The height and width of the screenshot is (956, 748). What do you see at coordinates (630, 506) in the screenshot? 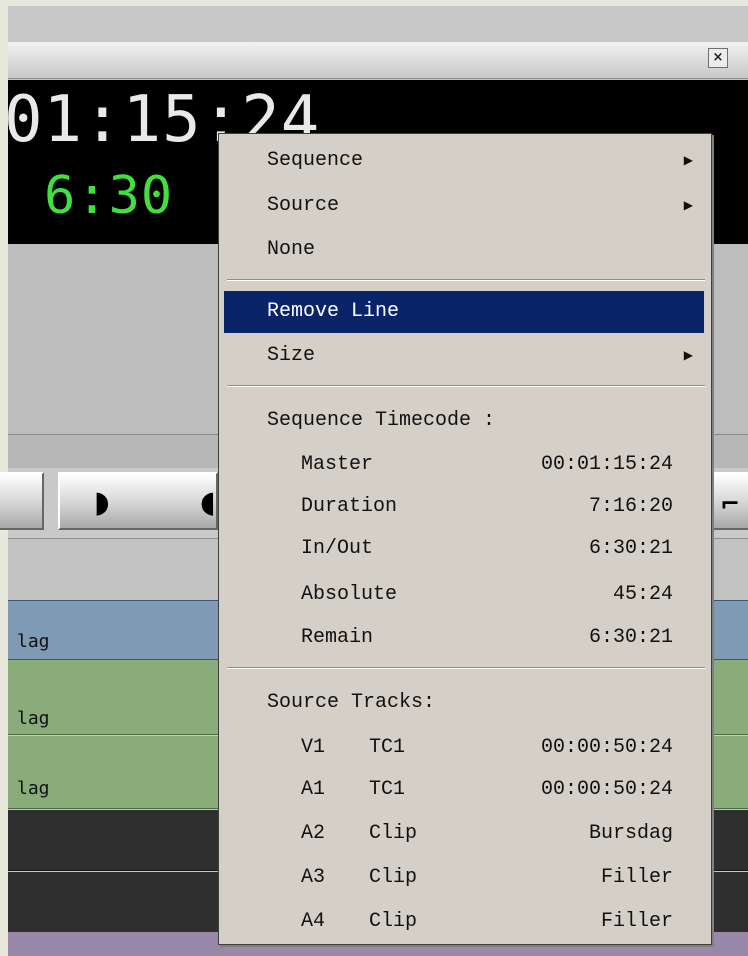
I see `timecode-value: 7:16:20` at bounding box center [630, 506].